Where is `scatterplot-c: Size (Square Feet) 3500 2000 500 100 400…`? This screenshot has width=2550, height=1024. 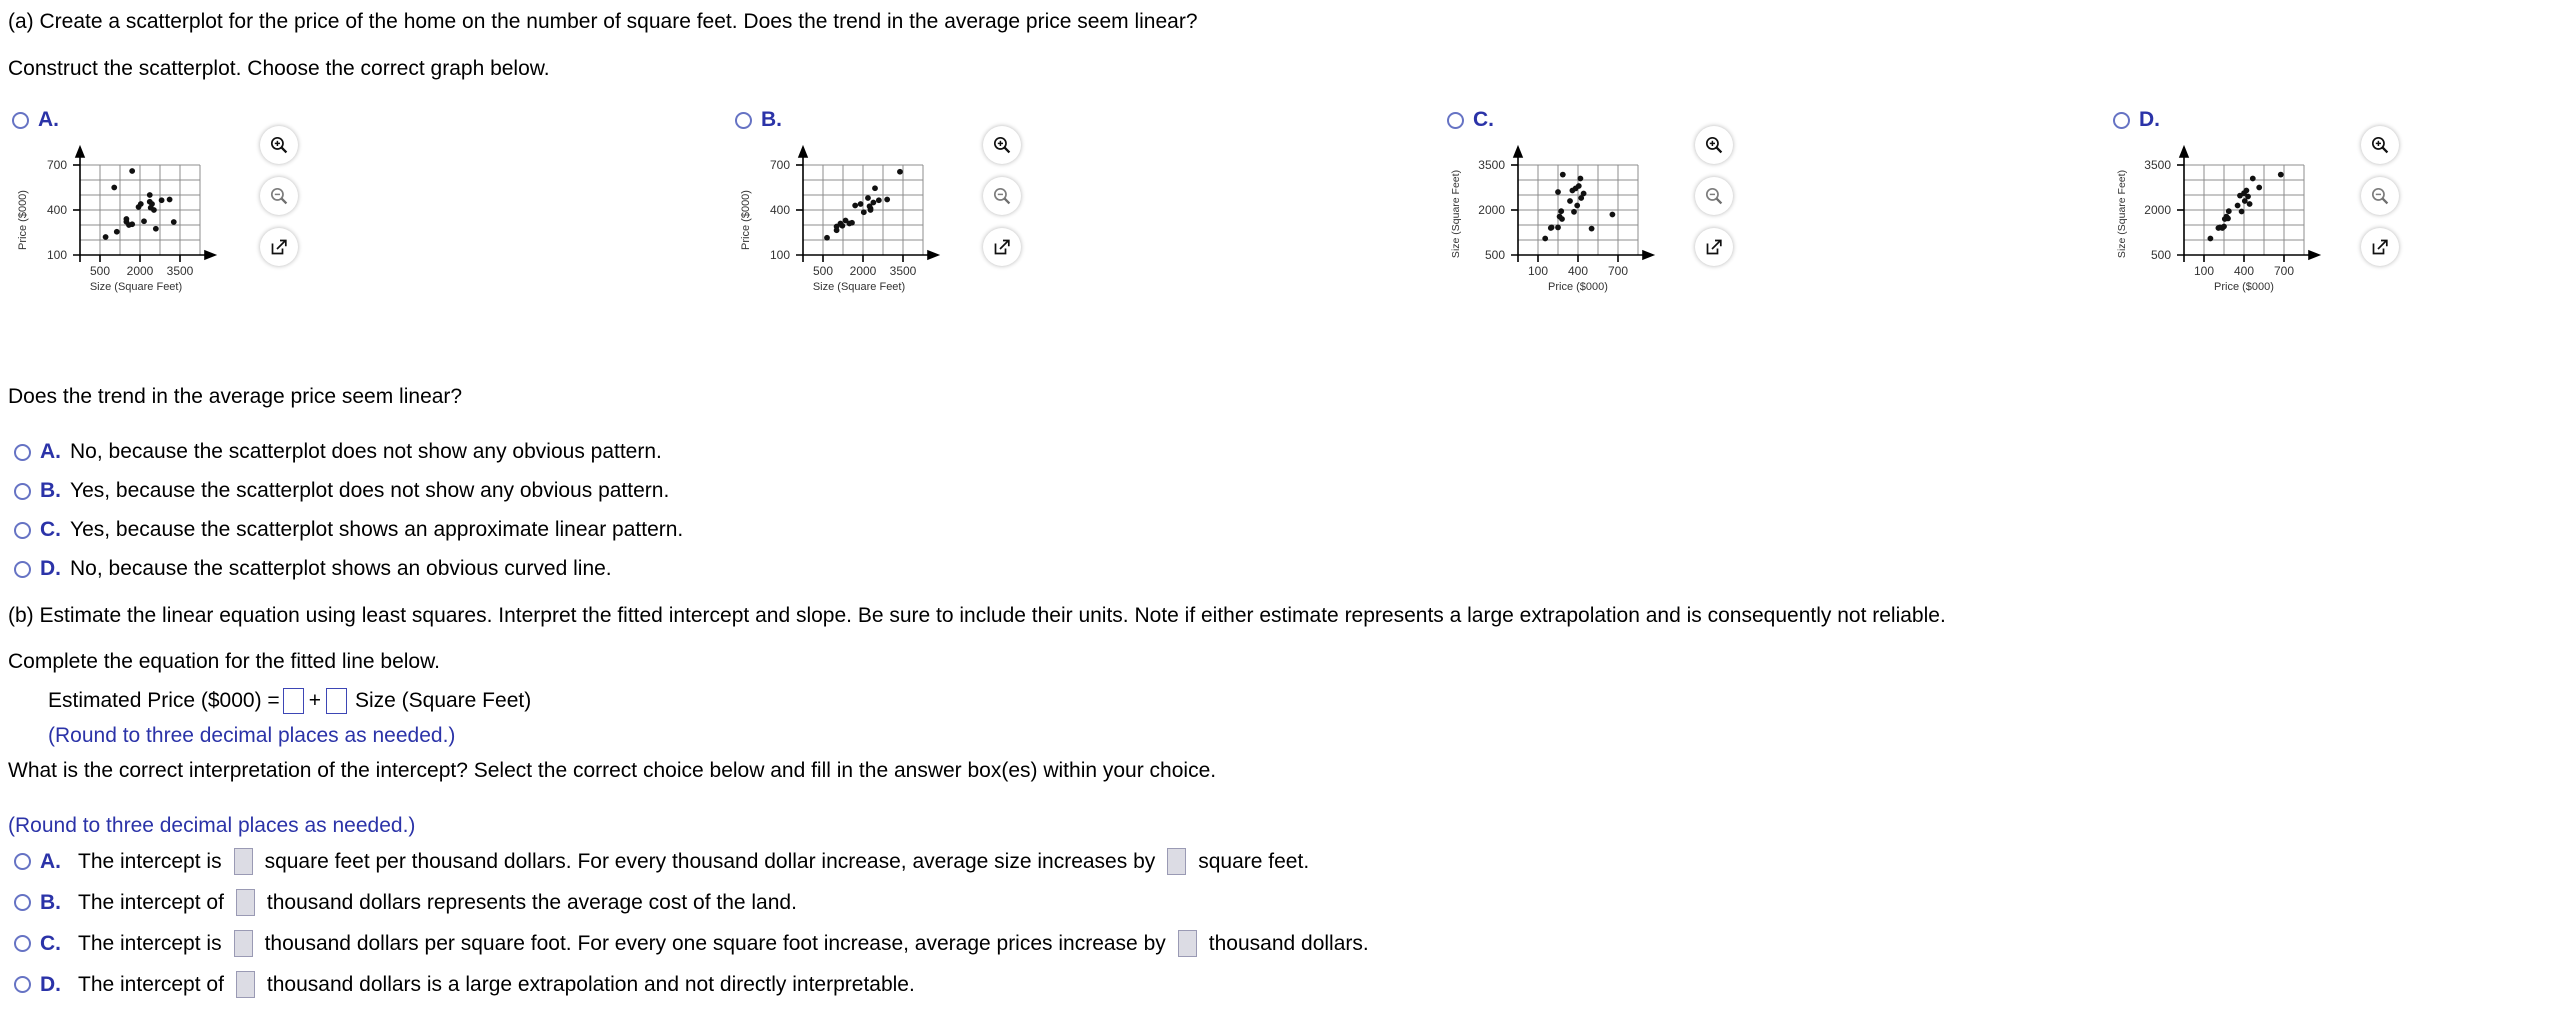 scatterplot-c: Size (Square Feet) 3500 2000 500 100 400… is located at coordinates (1553, 218).